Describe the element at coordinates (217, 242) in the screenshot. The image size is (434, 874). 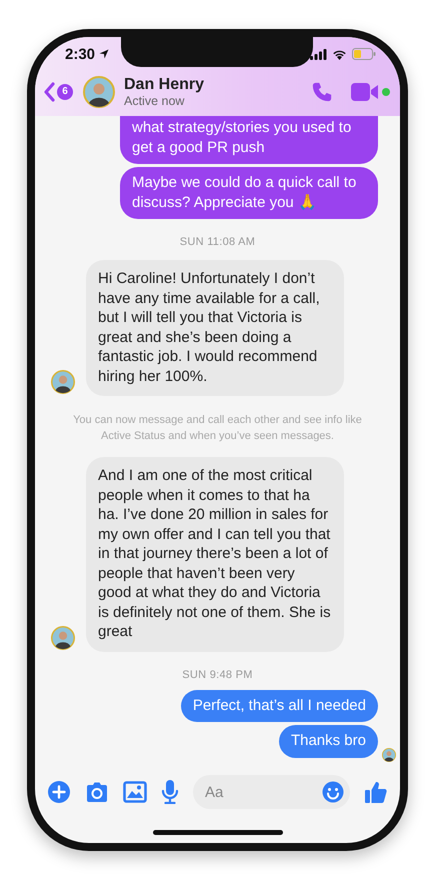
I see `timestamp: SUN 11:08 AM` at that location.